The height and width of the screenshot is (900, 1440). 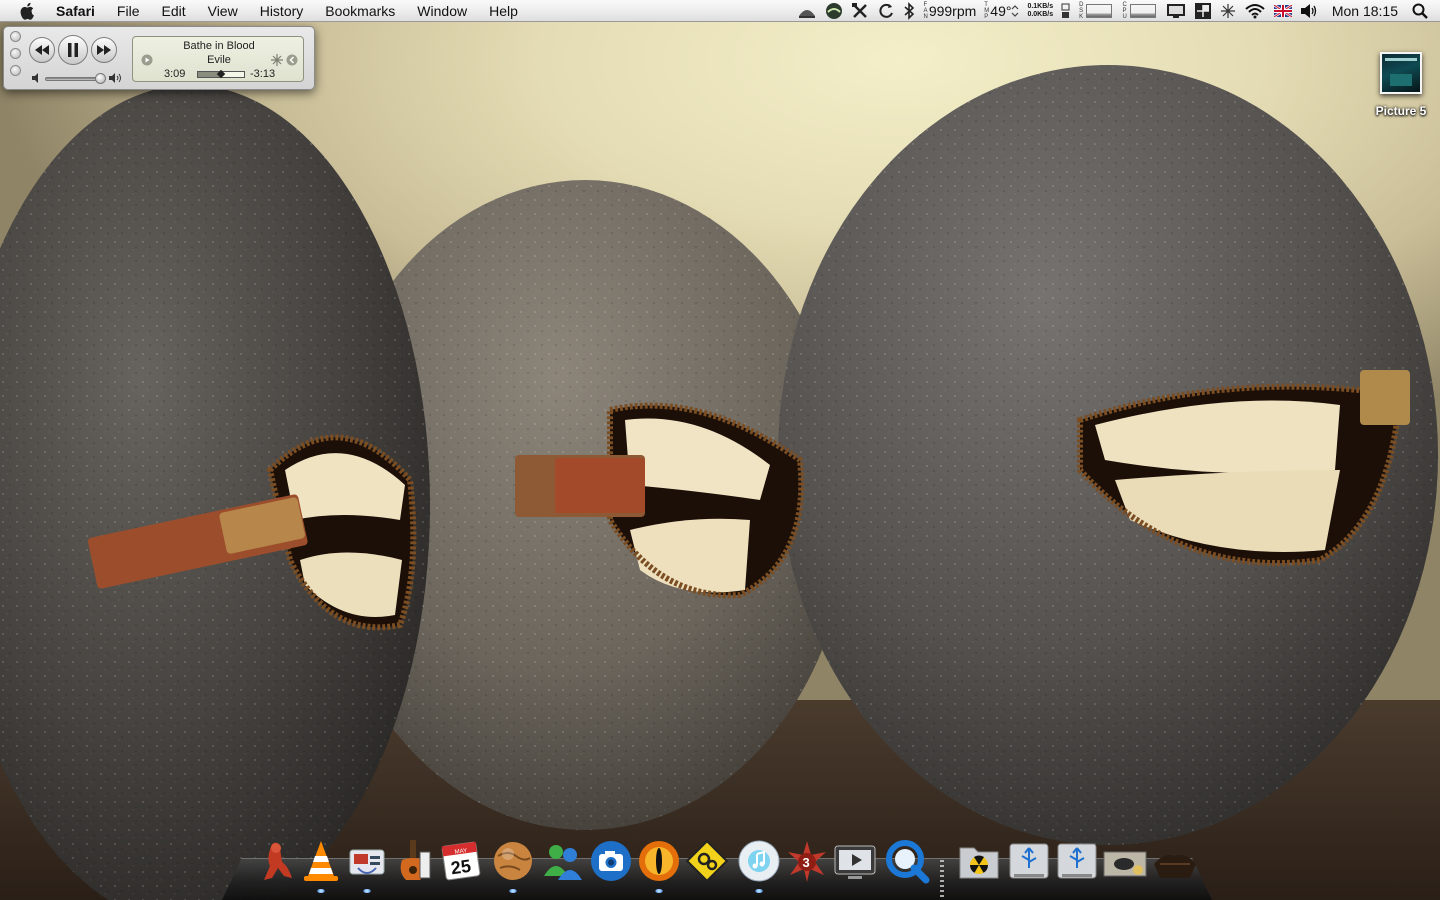 What do you see at coordinates (1203, 11) in the screenshot?
I see `spaces-icon` at bounding box center [1203, 11].